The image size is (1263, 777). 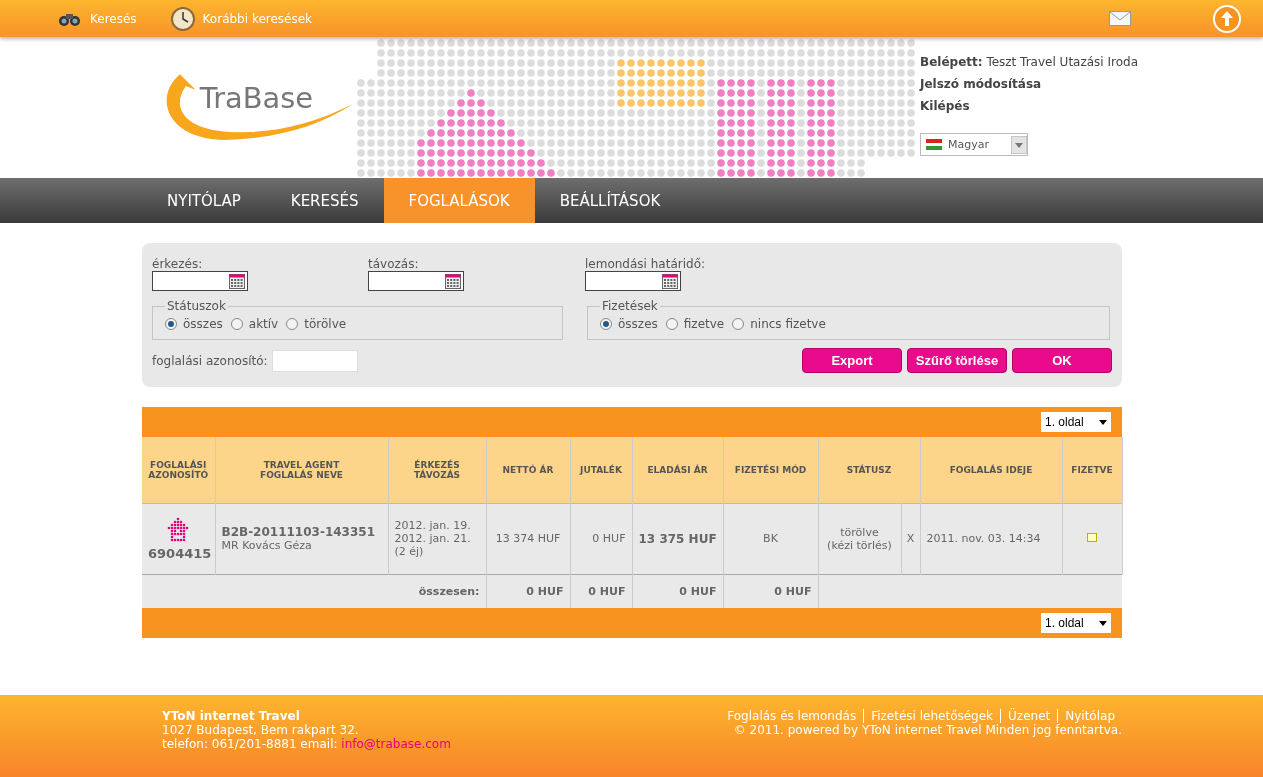 I want to click on radio-option: nincs fizetve, so click(x=779, y=324).